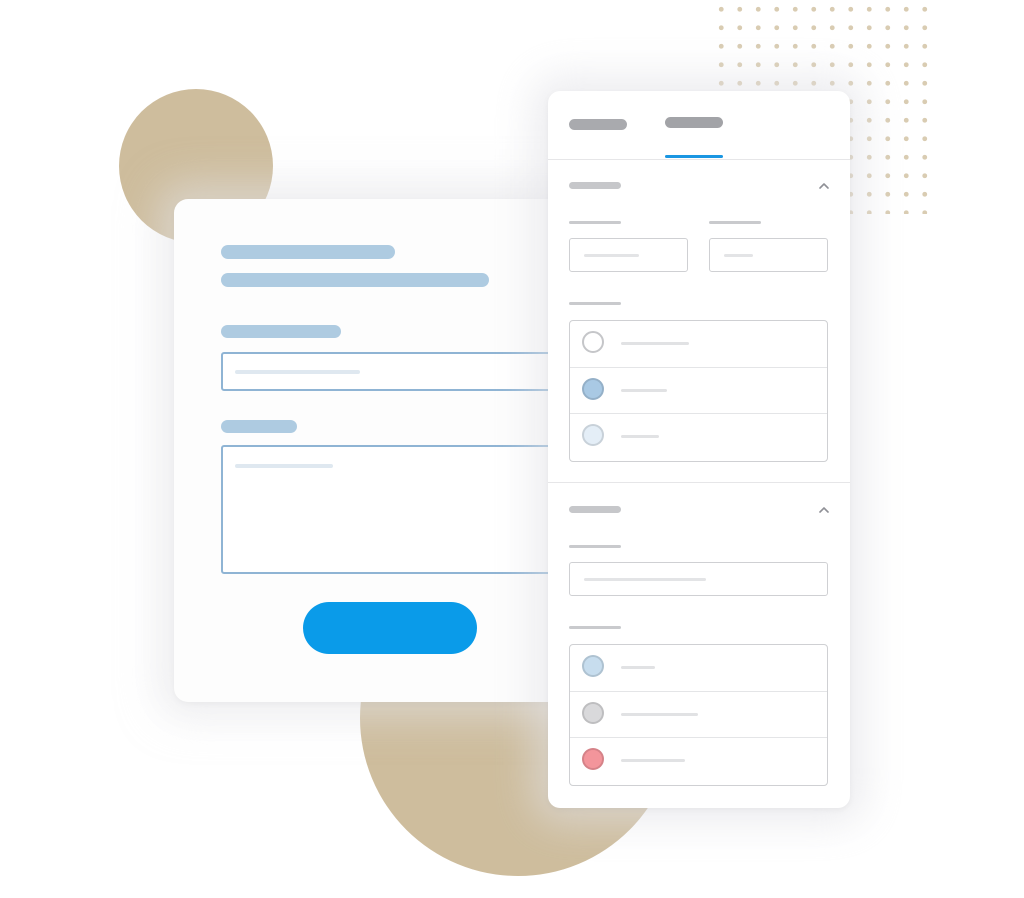 The image size is (1024, 898). I want to click on textarea-text-placeholder, so click(284, 466).